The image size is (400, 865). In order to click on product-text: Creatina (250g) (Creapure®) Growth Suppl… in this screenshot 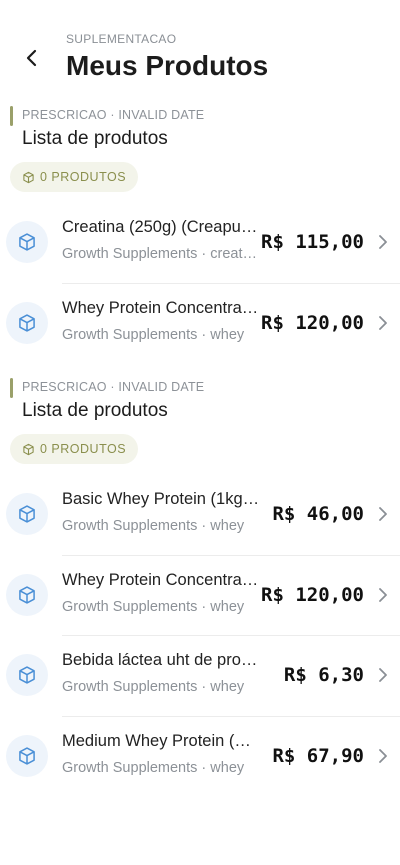, I will do `click(161, 240)`.